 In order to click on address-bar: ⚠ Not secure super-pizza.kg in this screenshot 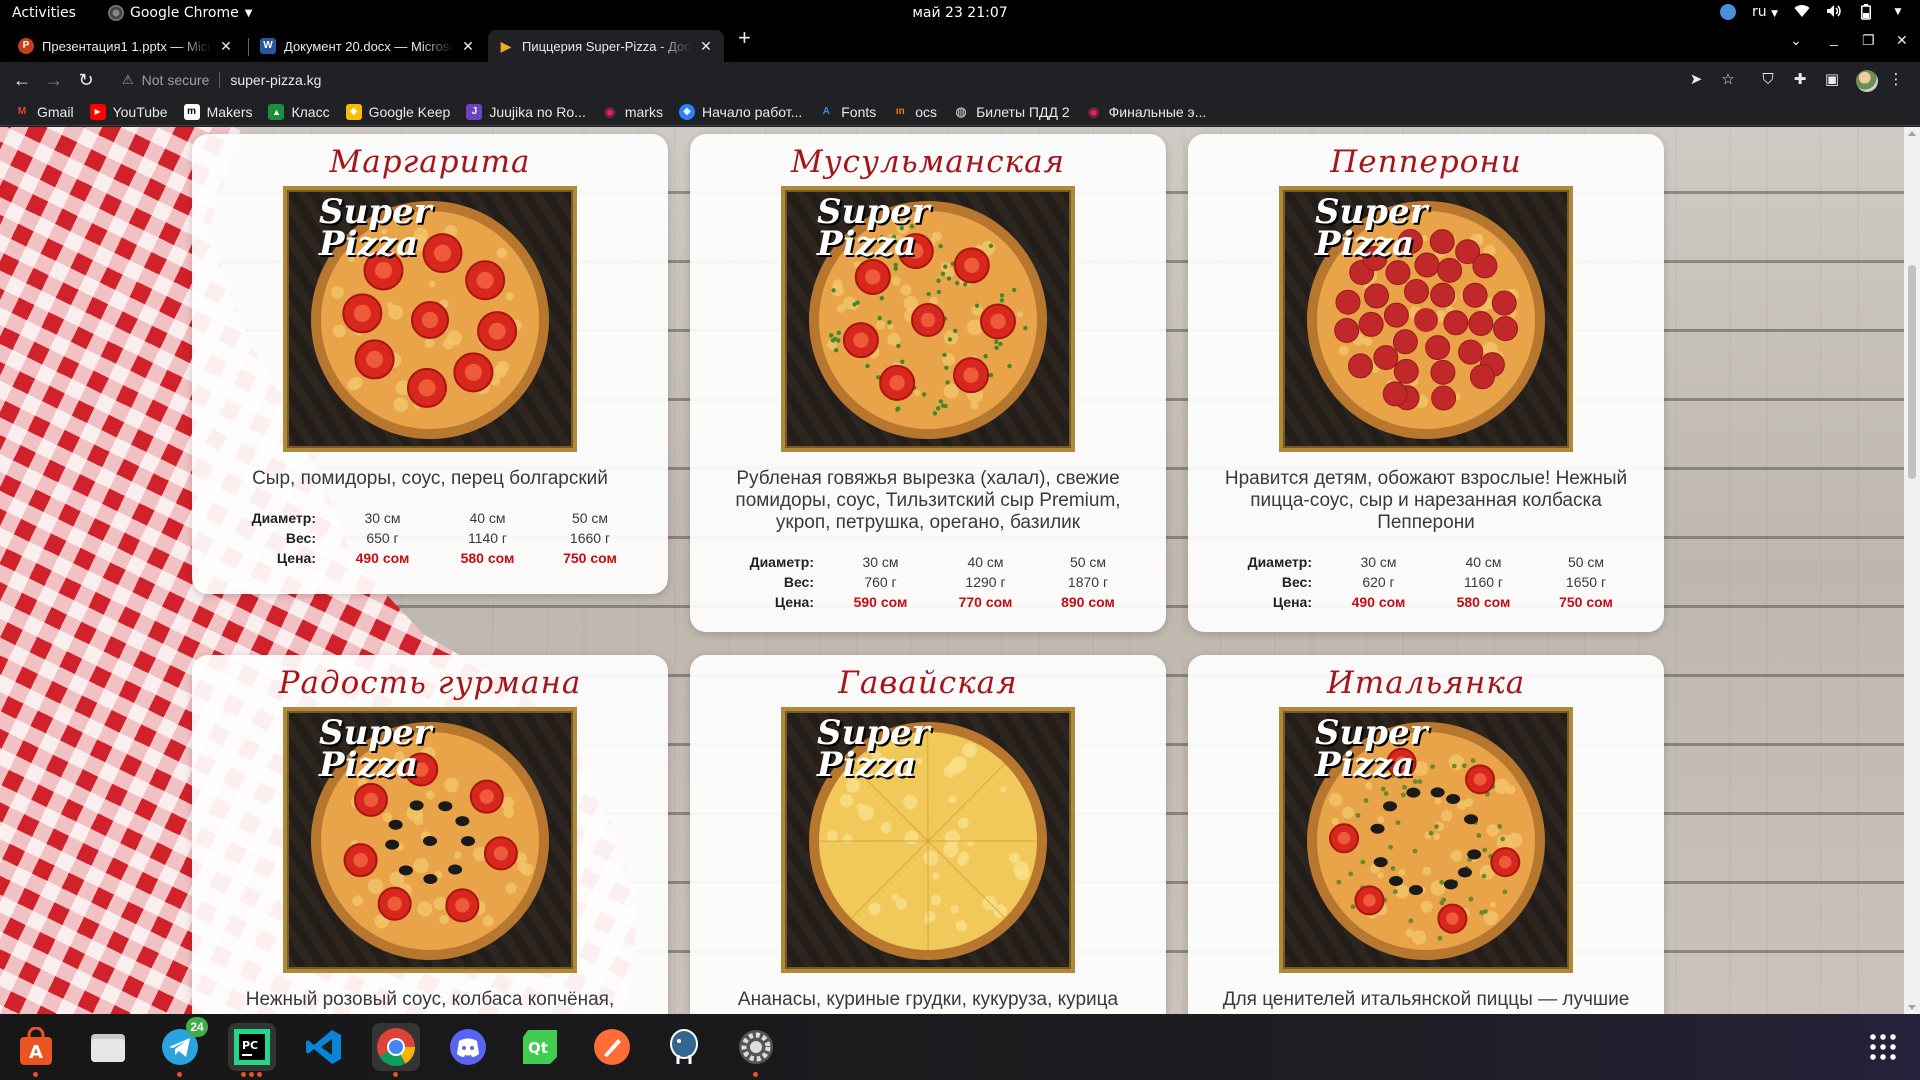, I will do `click(895, 80)`.